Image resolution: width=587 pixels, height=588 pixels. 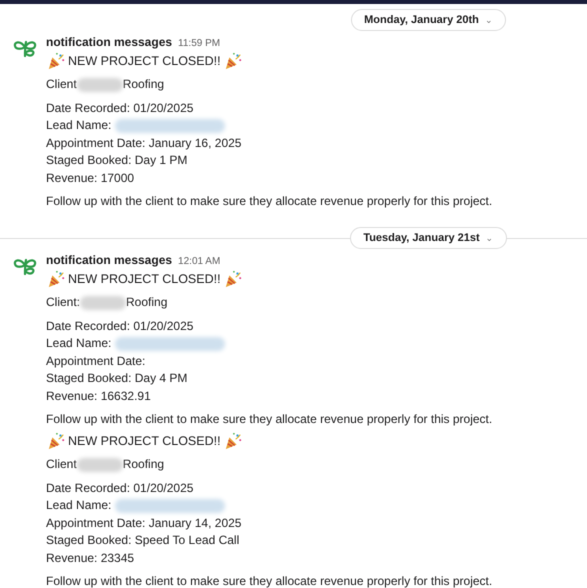 I want to click on field-text: Revenue: 17000, so click(x=90, y=178).